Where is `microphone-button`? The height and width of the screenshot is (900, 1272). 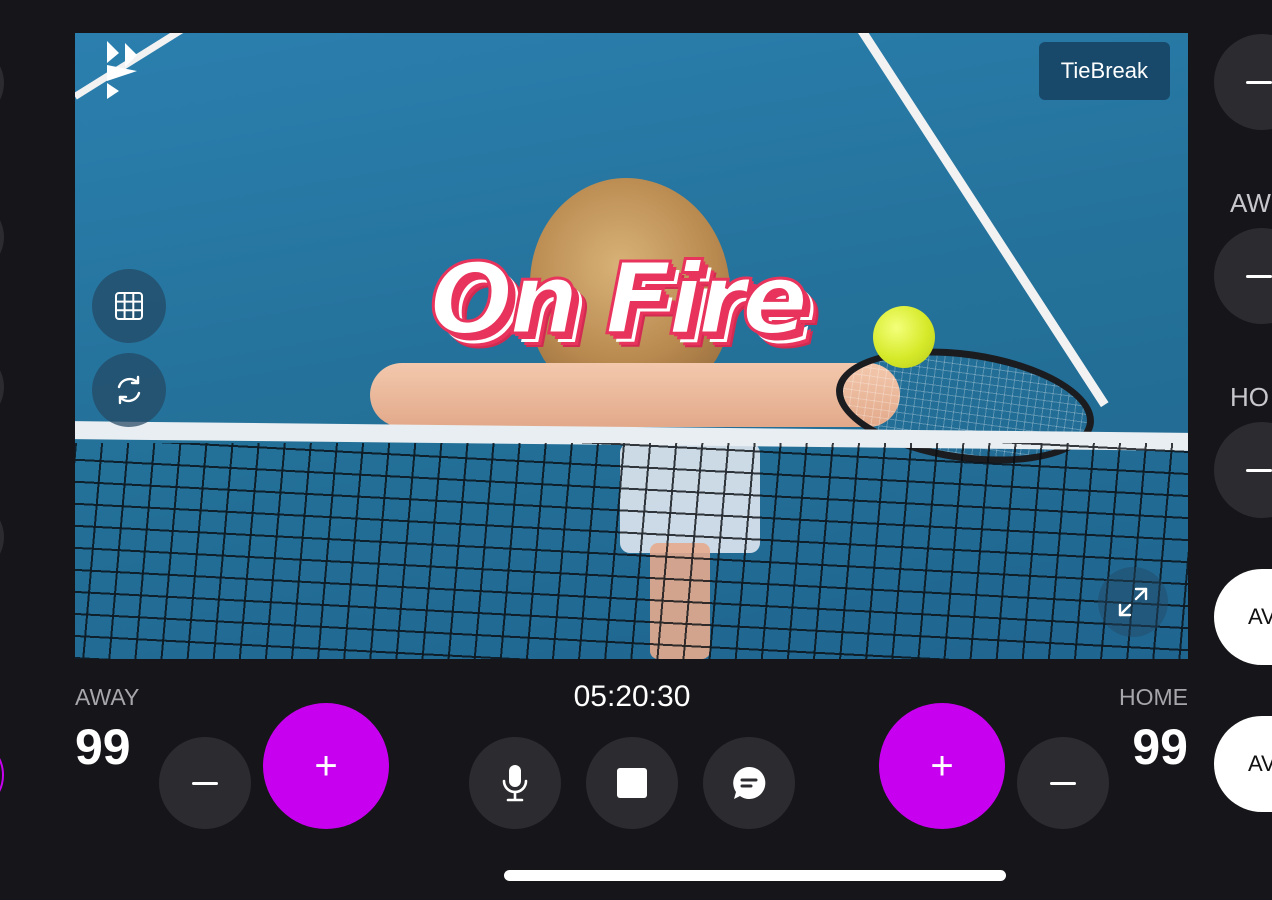
microphone-button is located at coordinates (515, 783).